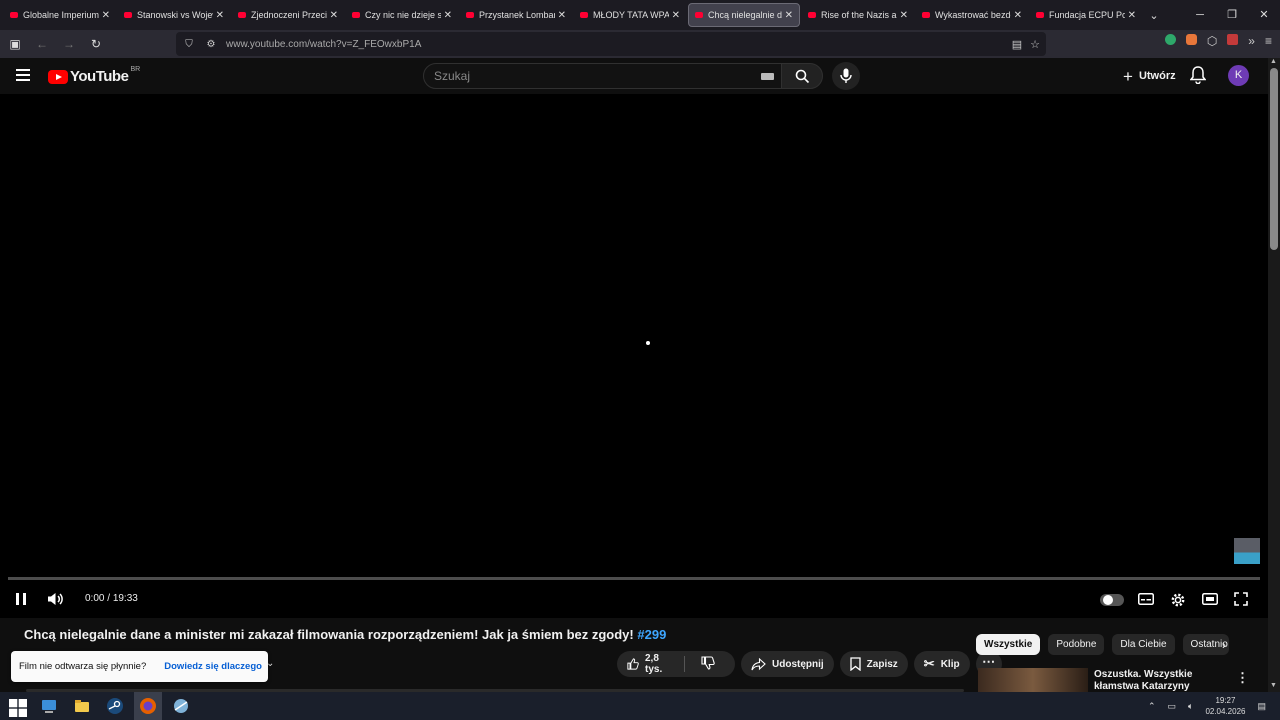  I want to click on create-button: + Utwórz, so click(1147, 76).